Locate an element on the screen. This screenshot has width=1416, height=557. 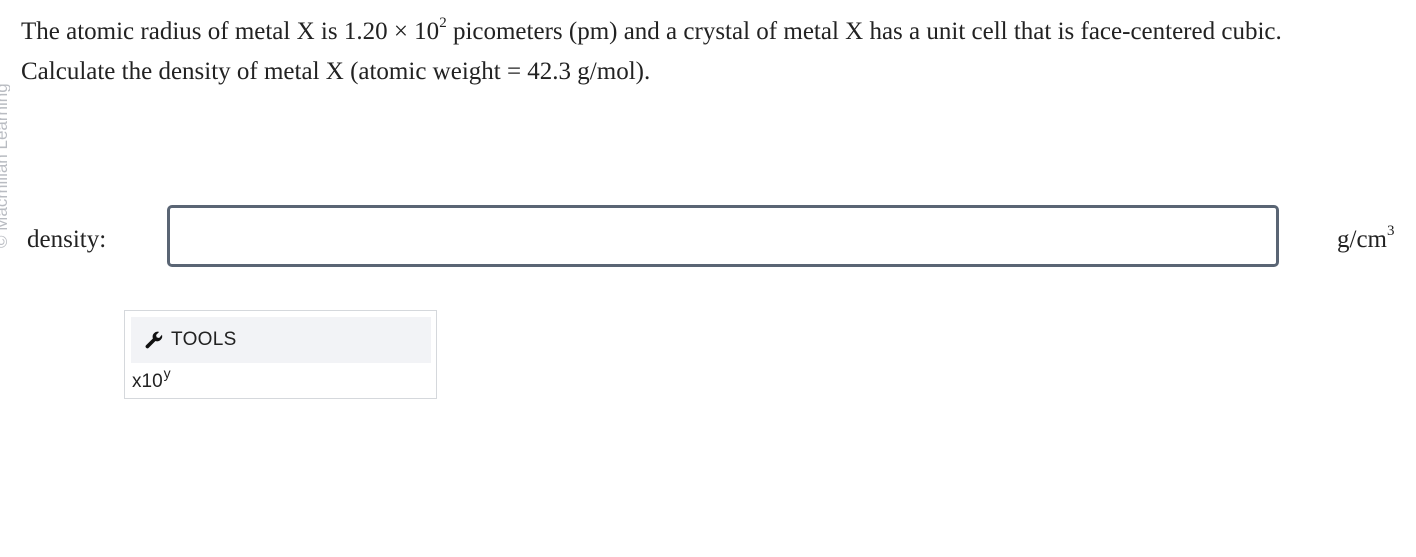
watermark: © Macmillan Learning is located at coordinates (5, 125).